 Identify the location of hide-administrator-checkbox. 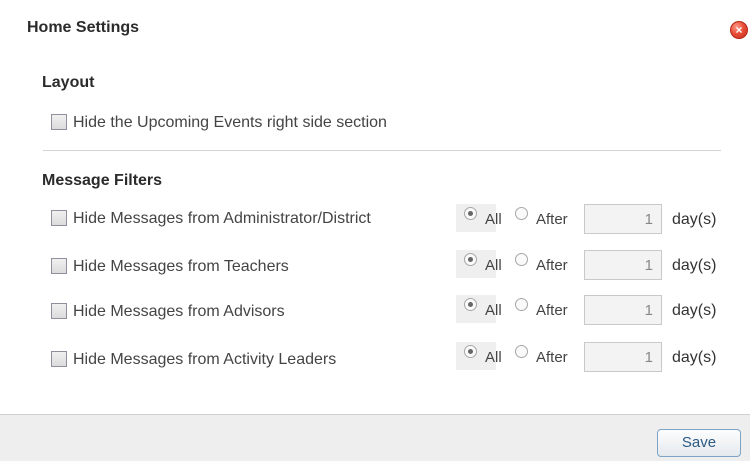
(59, 218).